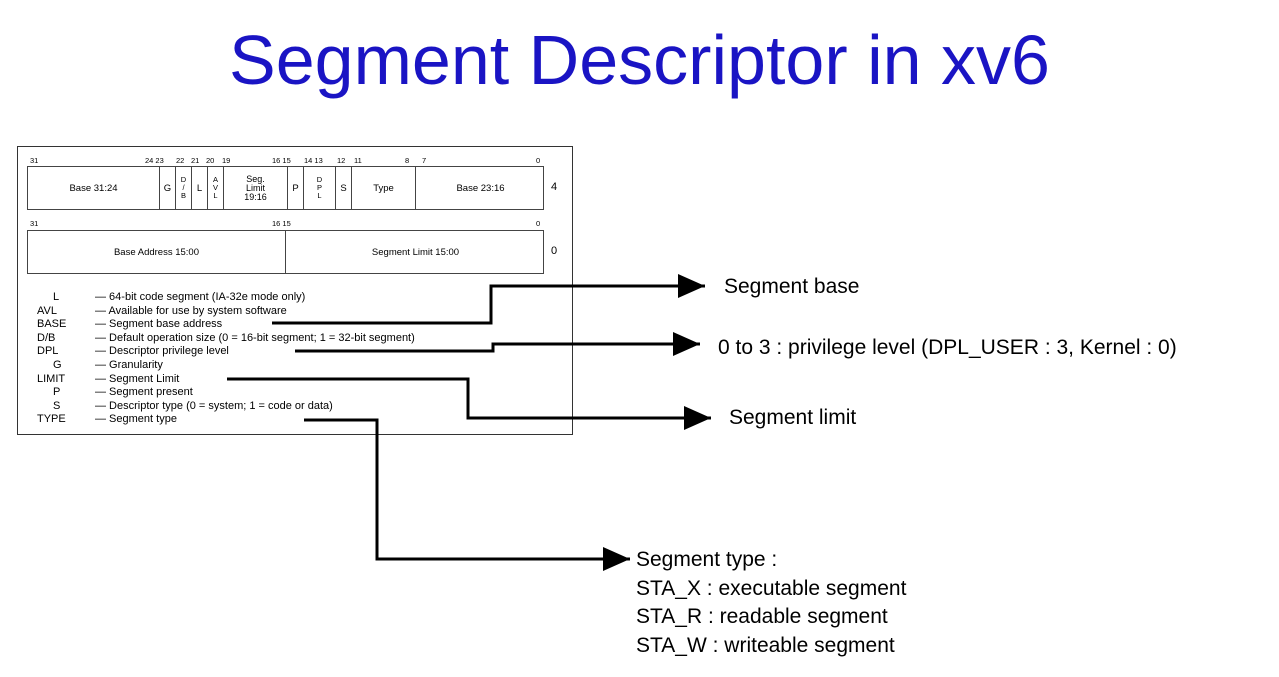 The height and width of the screenshot is (677, 1279). Describe the element at coordinates (765, 645) in the screenshot. I see `segment-type-item: STA_W : writeable segment` at that location.